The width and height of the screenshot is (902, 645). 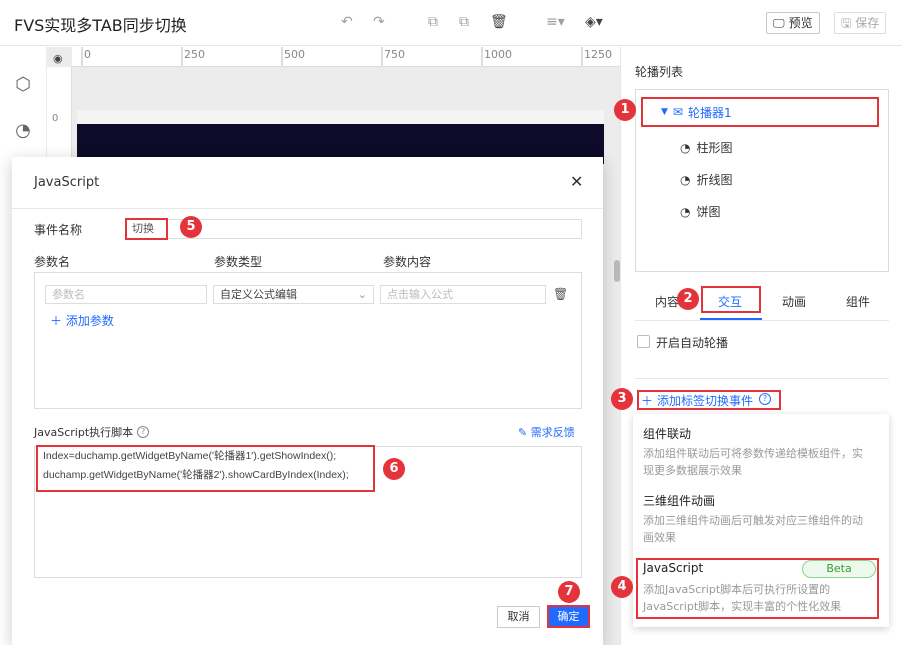 I want to click on script-label: JavaScript执行脚本 ?, so click(x=92, y=432).